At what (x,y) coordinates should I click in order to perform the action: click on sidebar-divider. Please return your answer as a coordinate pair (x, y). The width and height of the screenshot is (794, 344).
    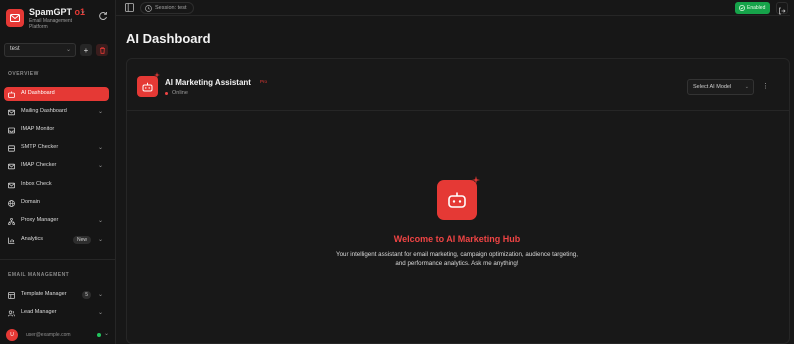
    Looking at the image, I should click on (58, 259).